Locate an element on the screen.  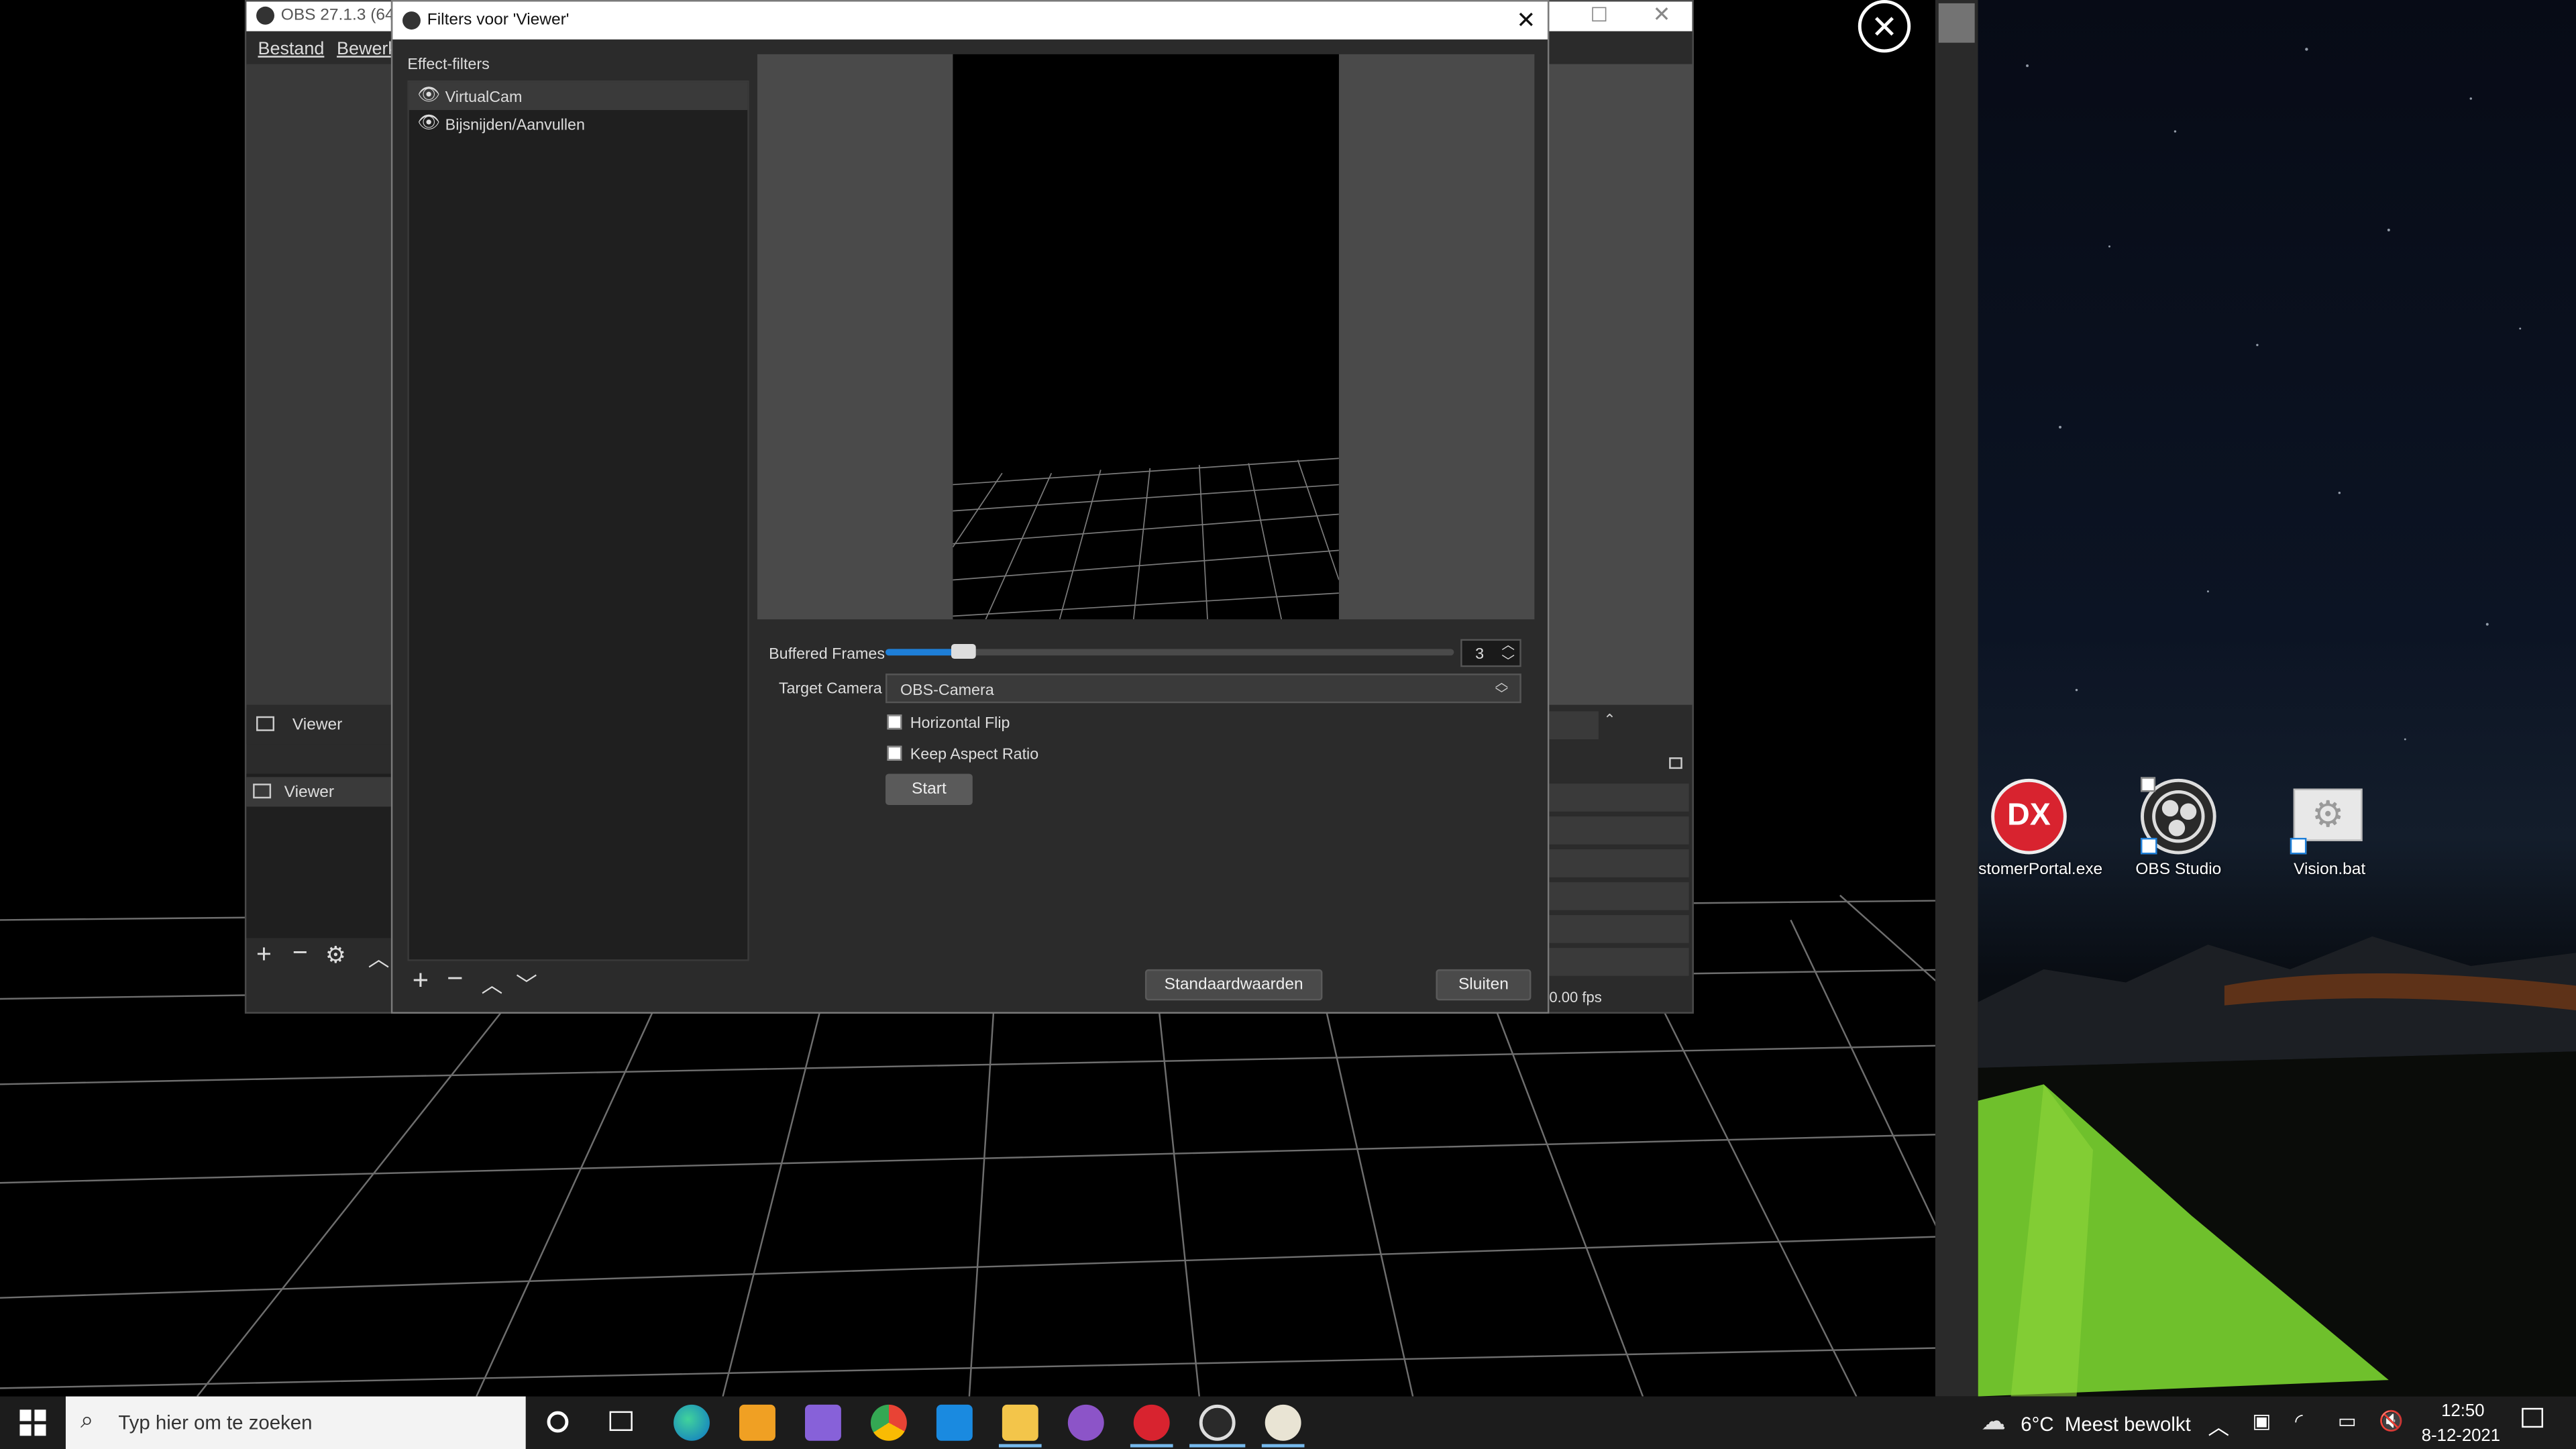
gear-file-icon: ⚙ is located at coordinates (2328, 814).